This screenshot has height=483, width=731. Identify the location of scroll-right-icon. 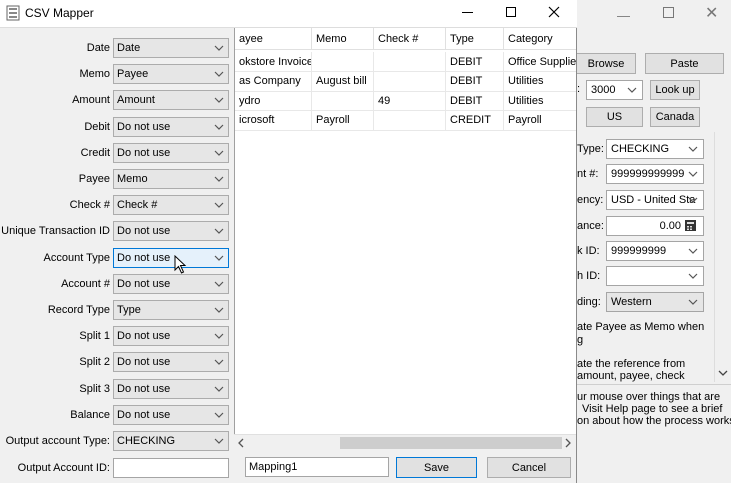
(568, 443).